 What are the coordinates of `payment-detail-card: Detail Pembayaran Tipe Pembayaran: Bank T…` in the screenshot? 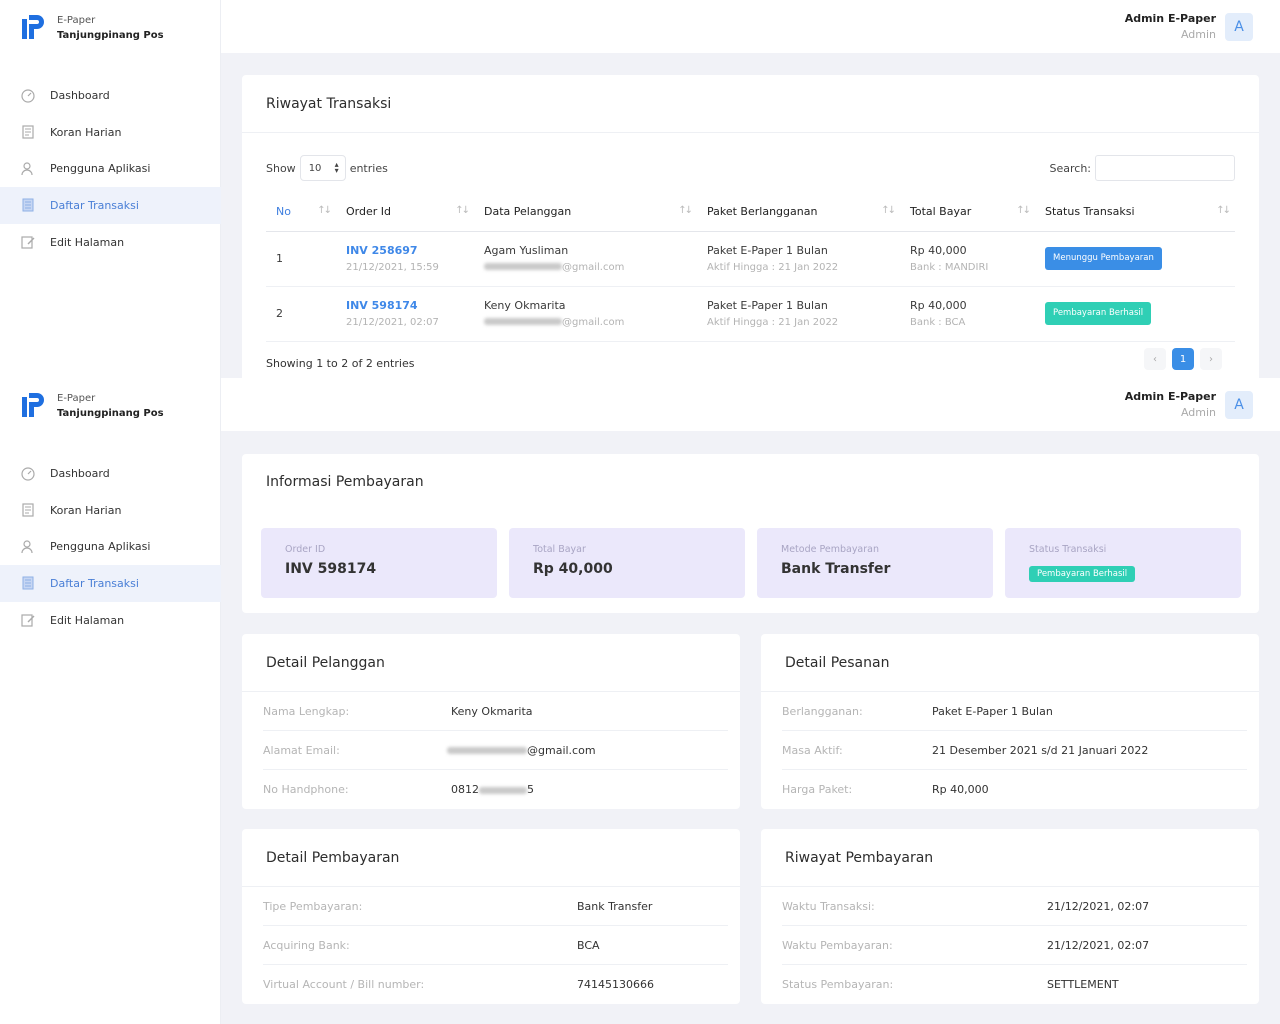 It's located at (491, 916).